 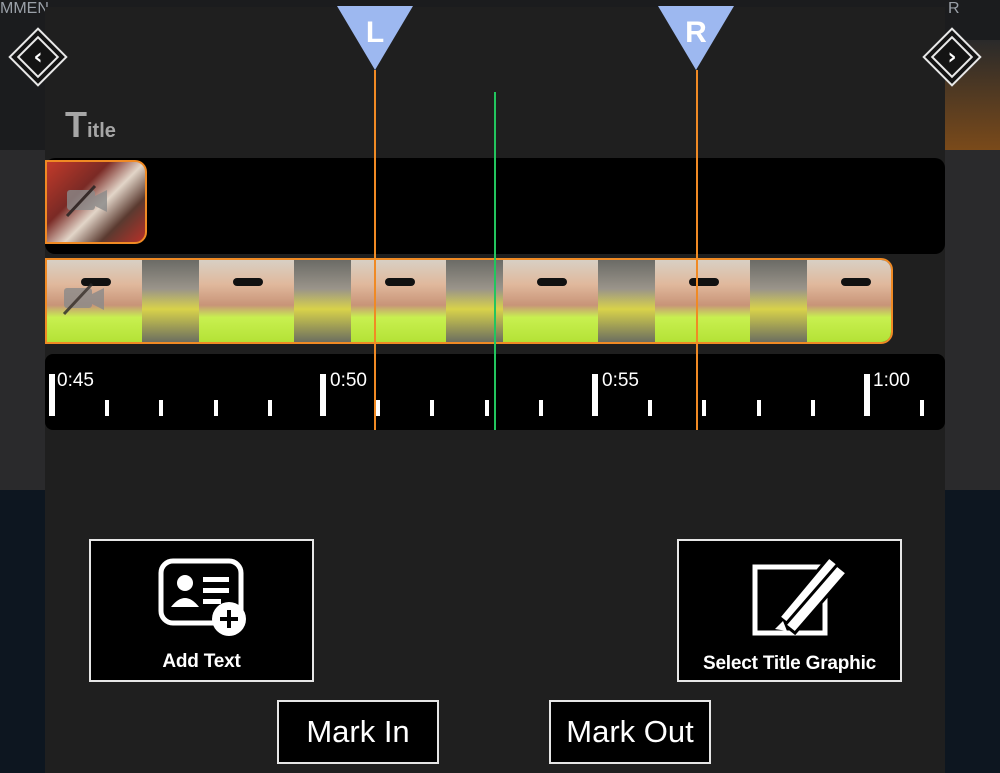 What do you see at coordinates (495, 261) in the screenshot?
I see `playhead` at bounding box center [495, 261].